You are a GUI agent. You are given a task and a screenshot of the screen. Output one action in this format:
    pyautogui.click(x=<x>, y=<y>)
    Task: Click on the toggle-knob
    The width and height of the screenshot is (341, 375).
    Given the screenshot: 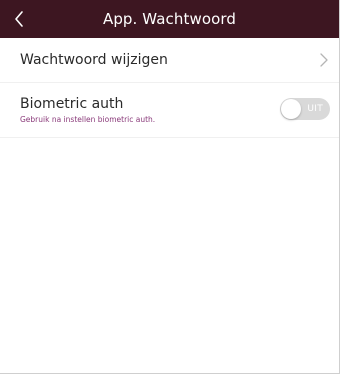 What is the action you would take?
    pyautogui.click(x=291, y=109)
    